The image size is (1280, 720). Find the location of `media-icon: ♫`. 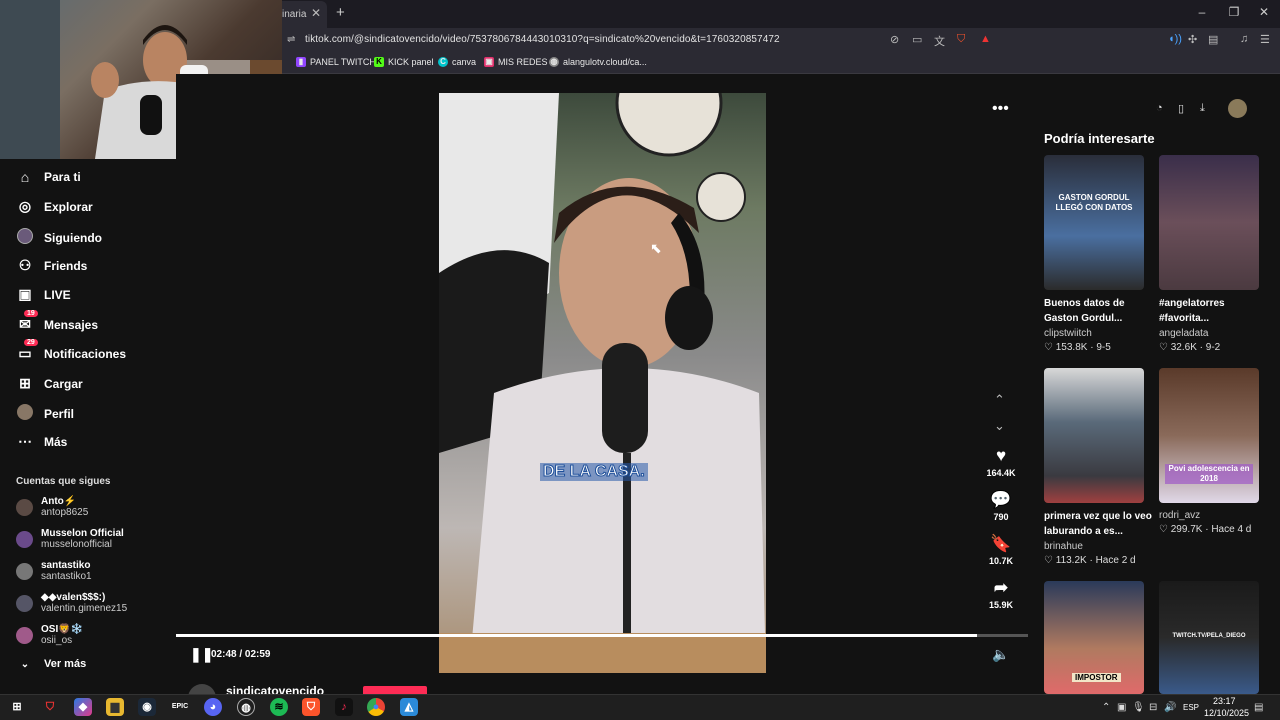

media-icon: ♫ is located at coordinates (1244, 39).